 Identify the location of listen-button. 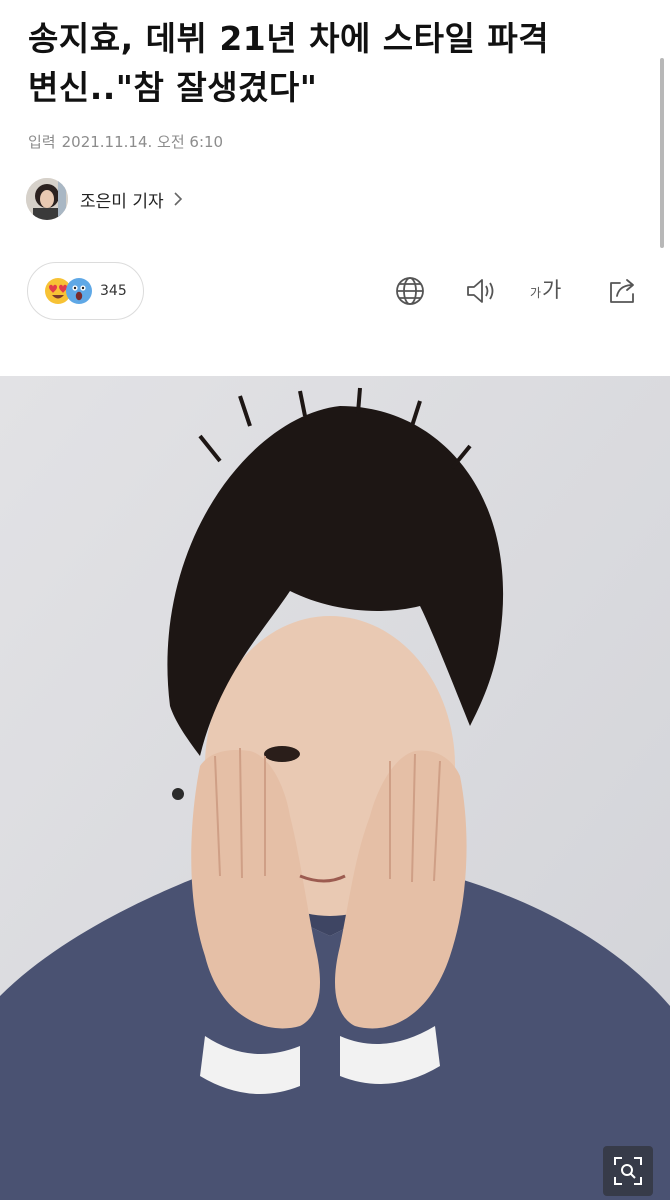
(480, 291).